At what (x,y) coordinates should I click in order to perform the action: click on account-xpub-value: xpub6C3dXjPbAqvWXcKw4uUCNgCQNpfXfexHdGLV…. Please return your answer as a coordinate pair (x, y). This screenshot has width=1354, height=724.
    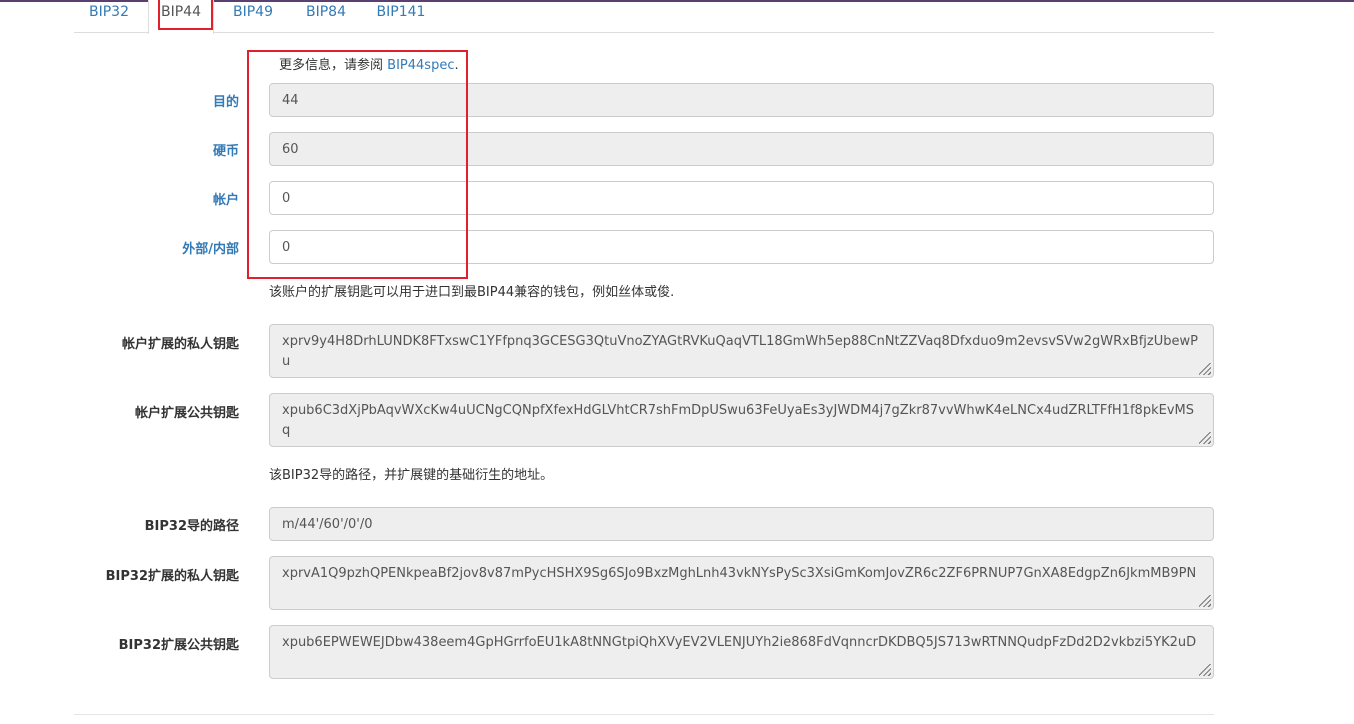
    Looking at the image, I should click on (738, 420).